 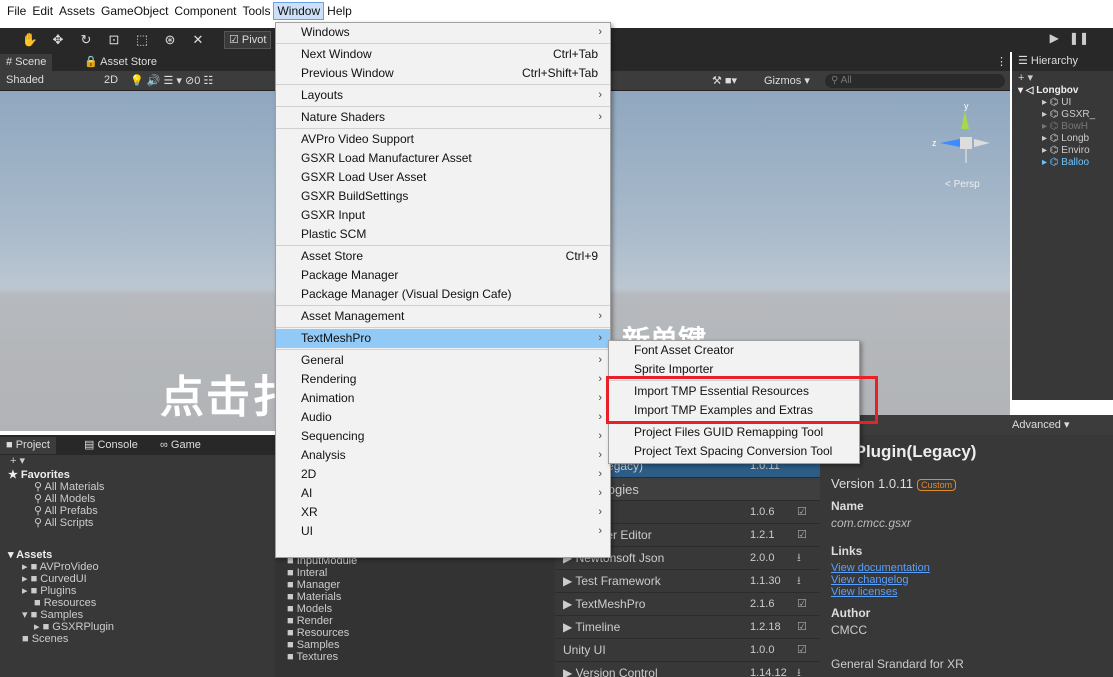 What do you see at coordinates (1062, 61) in the screenshot?
I see `hierarchy-tab: ☰ Hierarchy` at bounding box center [1062, 61].